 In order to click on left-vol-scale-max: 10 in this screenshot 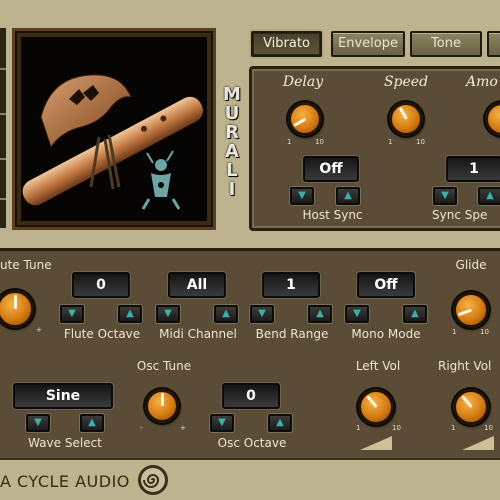, I will do `click(396, 428)`.